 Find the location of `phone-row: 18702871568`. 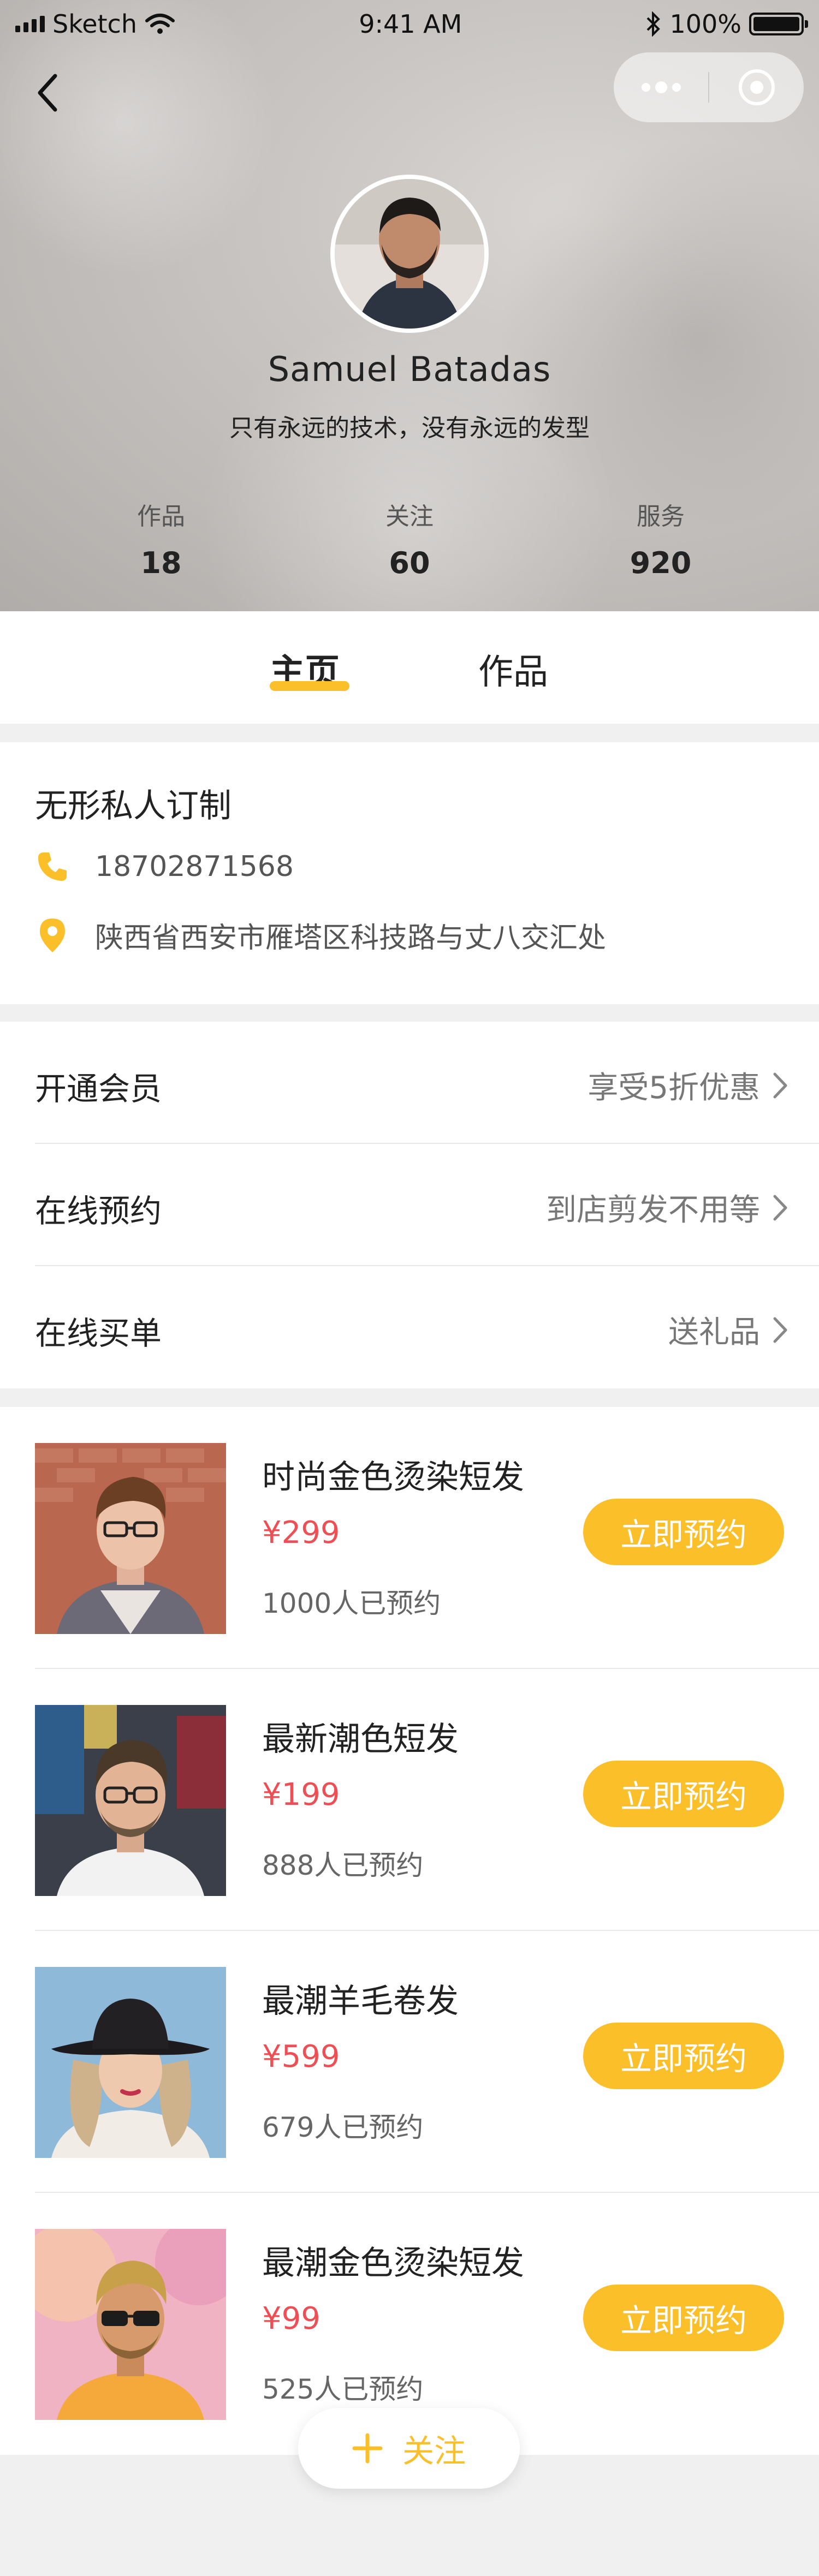

phone-row: 18702871568 is located at coordinates (164, 866).